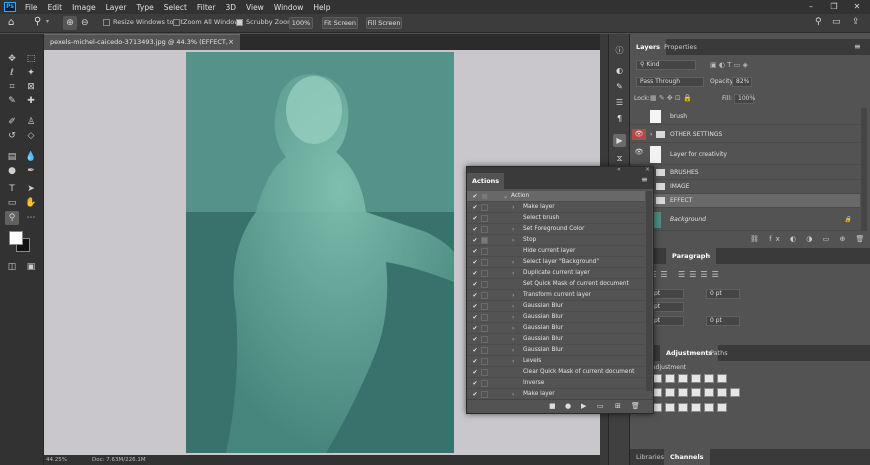  What do you see at coordinates (619, 86) in the screenshot?
I see `brush-settings-icon: ✎` at bounding box center [619, 86].